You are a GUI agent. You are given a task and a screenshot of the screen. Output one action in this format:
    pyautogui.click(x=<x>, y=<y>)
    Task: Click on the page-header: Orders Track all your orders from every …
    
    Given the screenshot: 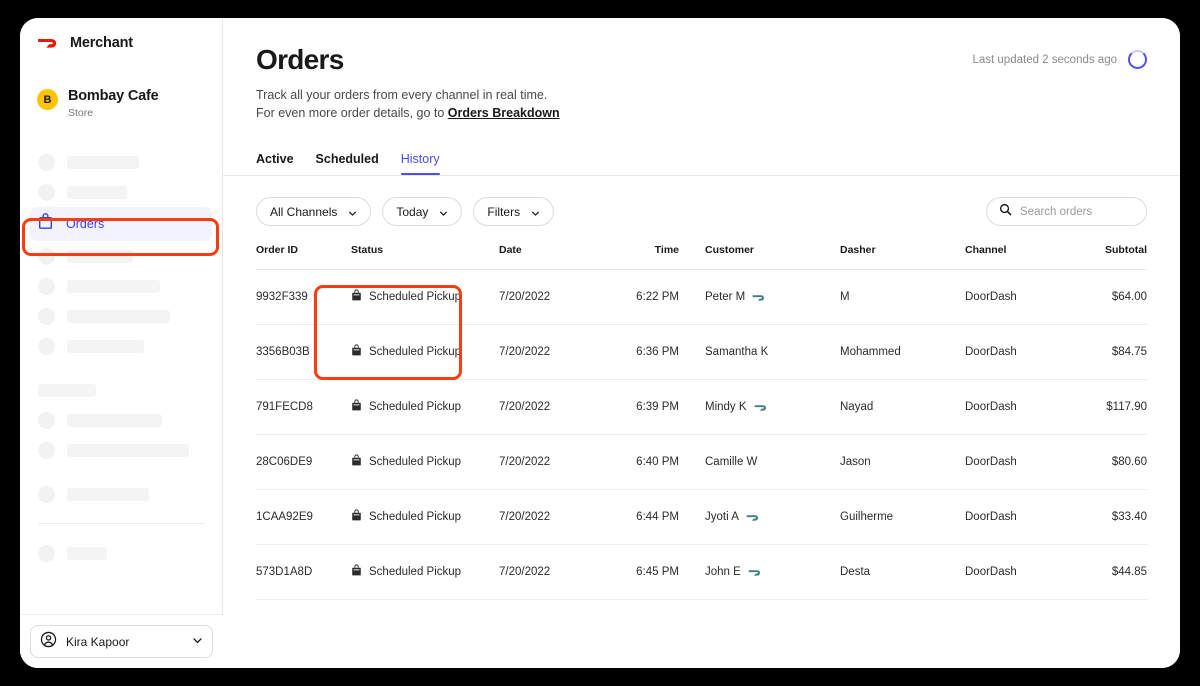 What is the action you would take?
    pyautogui.click(x=701, y=70)
    